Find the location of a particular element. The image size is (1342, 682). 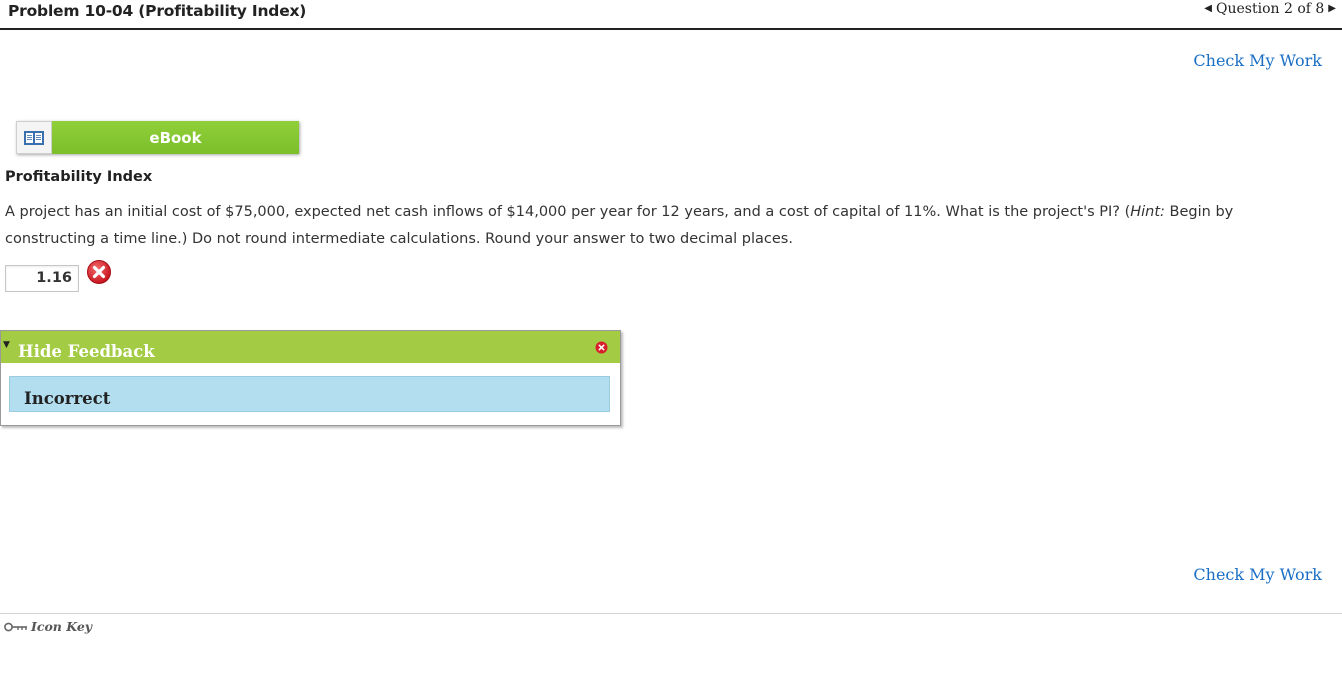

feedback-result: Incorrect is located at coordinates (67, 398).